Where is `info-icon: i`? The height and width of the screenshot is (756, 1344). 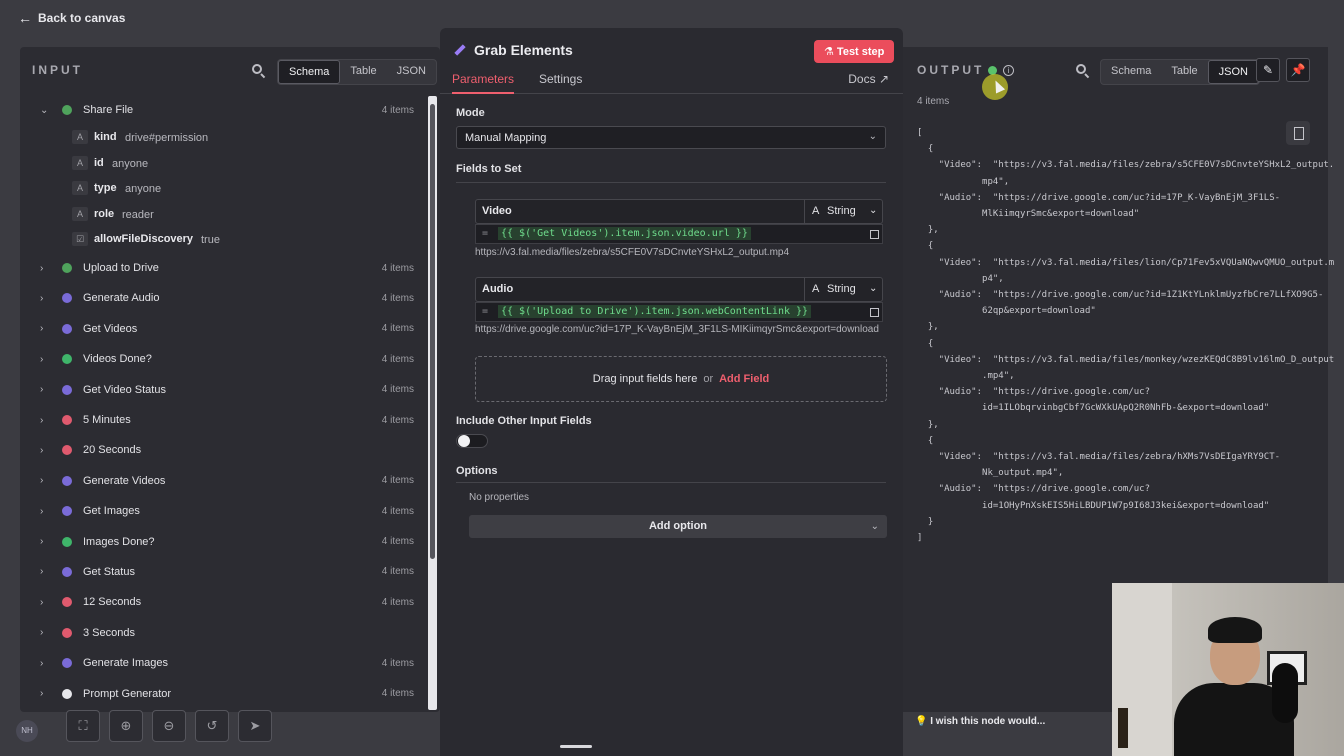
info-icon: i is located at coordinates (1008, 70).